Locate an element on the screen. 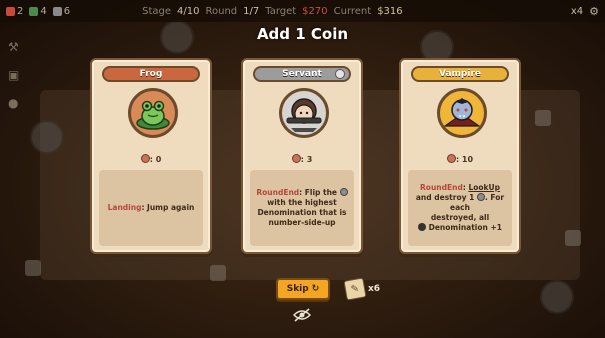 This screenshot has height=338, width=605. card-name: Frog is located at coordinates (151, 74).